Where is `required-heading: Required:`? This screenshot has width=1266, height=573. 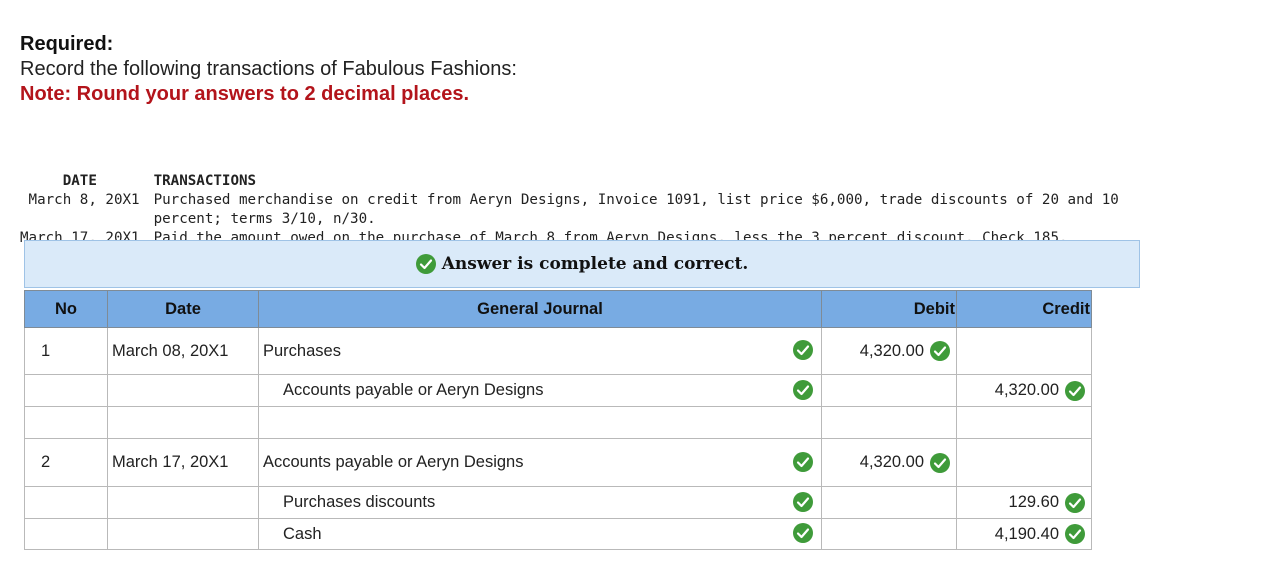
required-heading: Required: is located at coordinates (67, 44).